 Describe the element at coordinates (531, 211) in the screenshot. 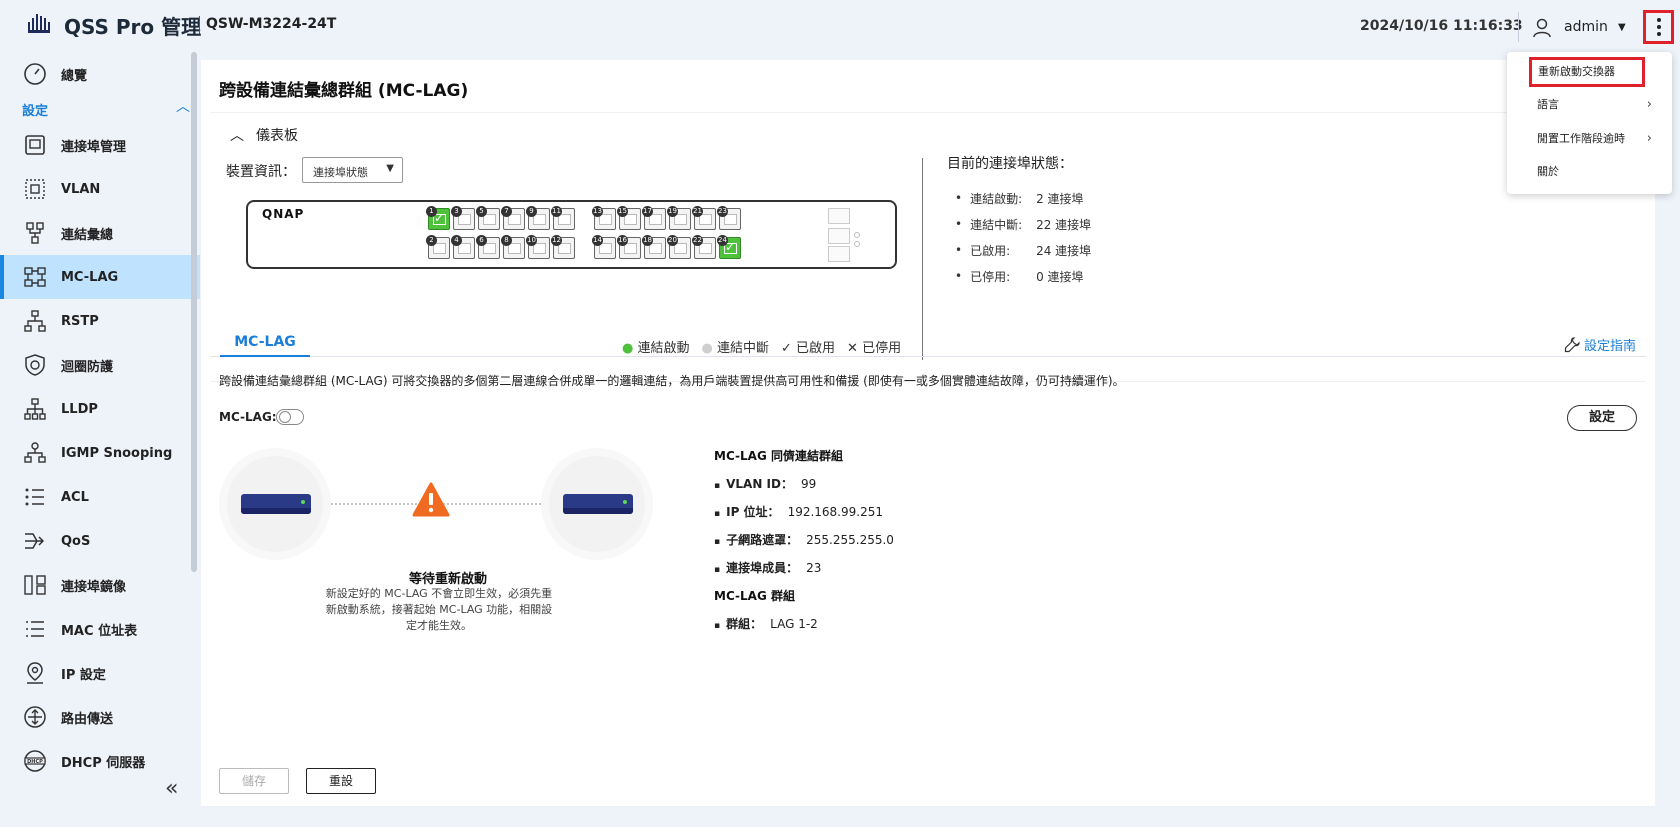

I see `port-number: 9` at that location.